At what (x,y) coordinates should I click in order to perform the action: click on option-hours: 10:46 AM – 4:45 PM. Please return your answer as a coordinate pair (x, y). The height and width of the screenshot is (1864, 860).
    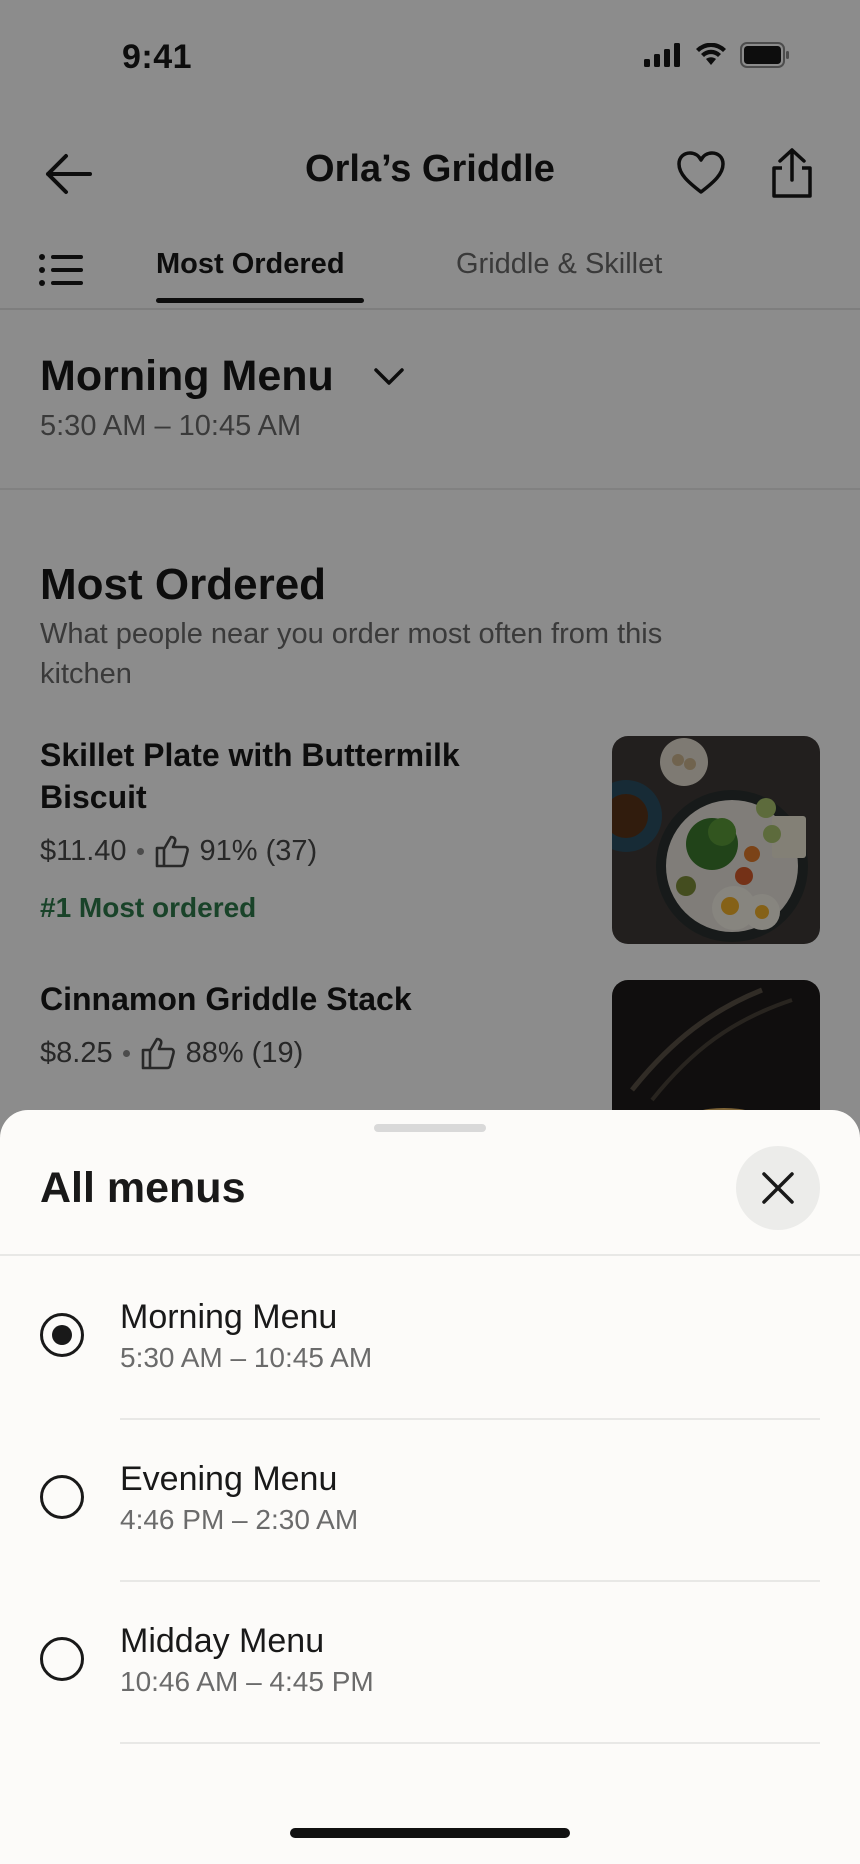
    Looking at the image, I should click on (247, 1681).